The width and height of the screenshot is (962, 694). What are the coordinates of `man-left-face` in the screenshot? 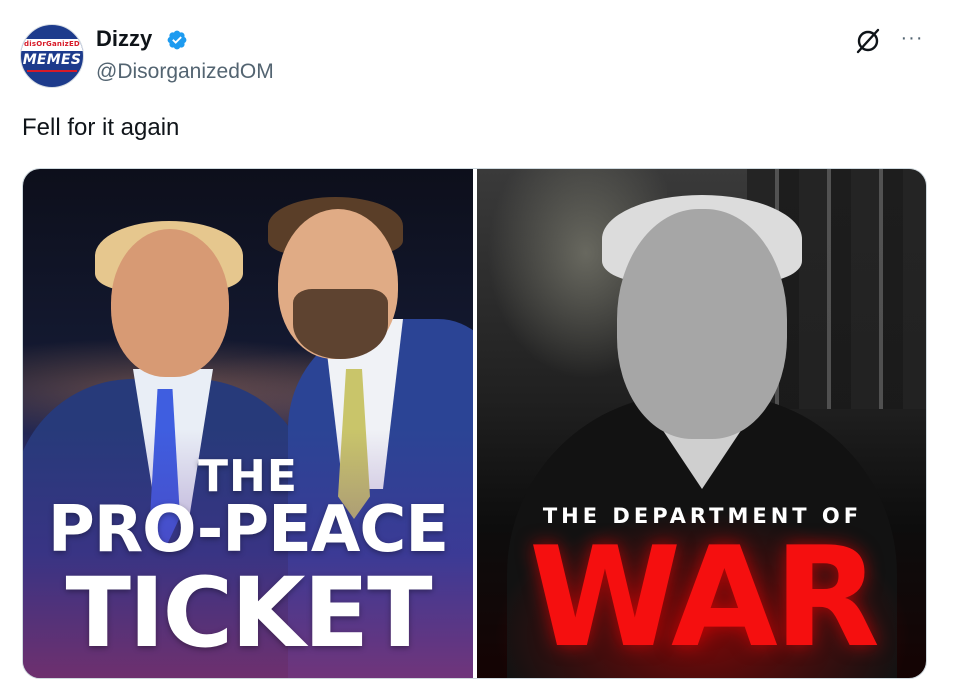 It's located at (170, 303).